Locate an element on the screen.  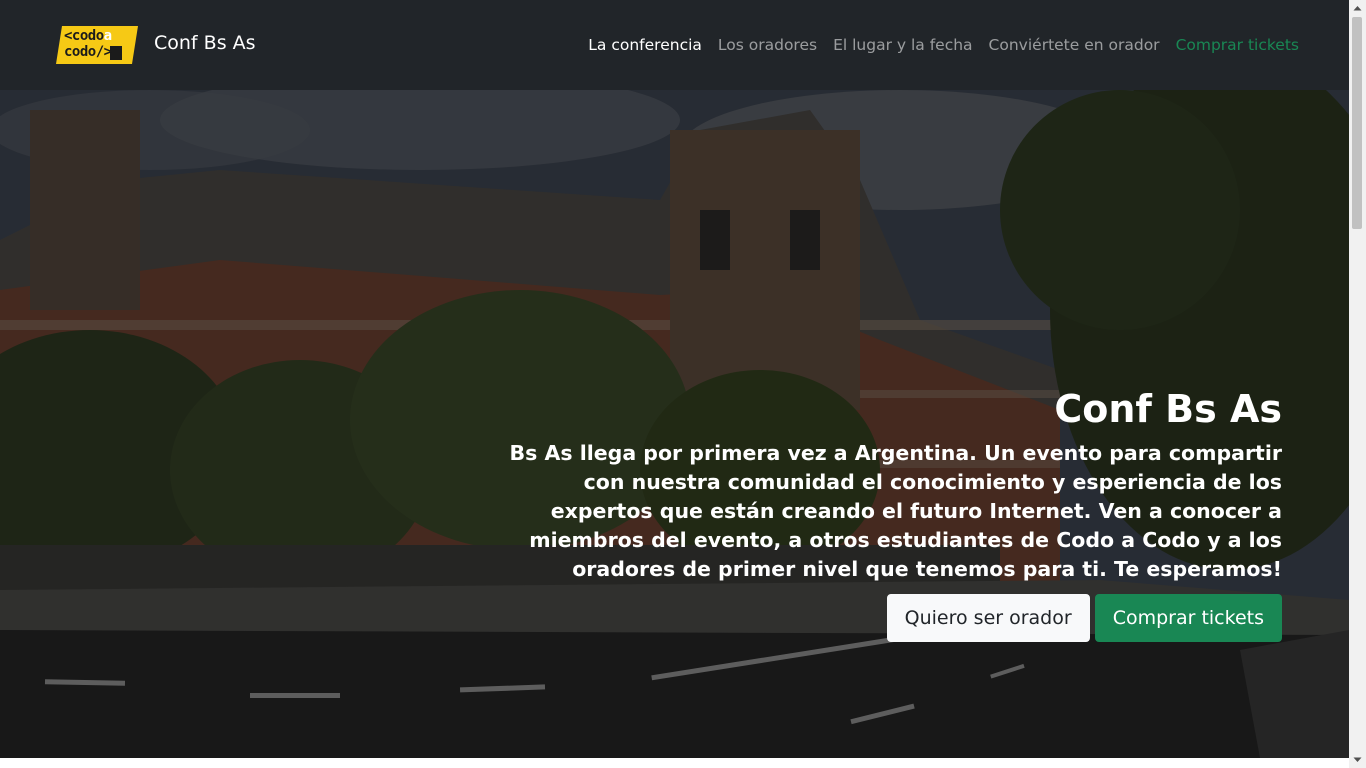
nav-link-el-lugar-y-la-fecha: El lugar y la fecha is located at coordinates (902, 45).